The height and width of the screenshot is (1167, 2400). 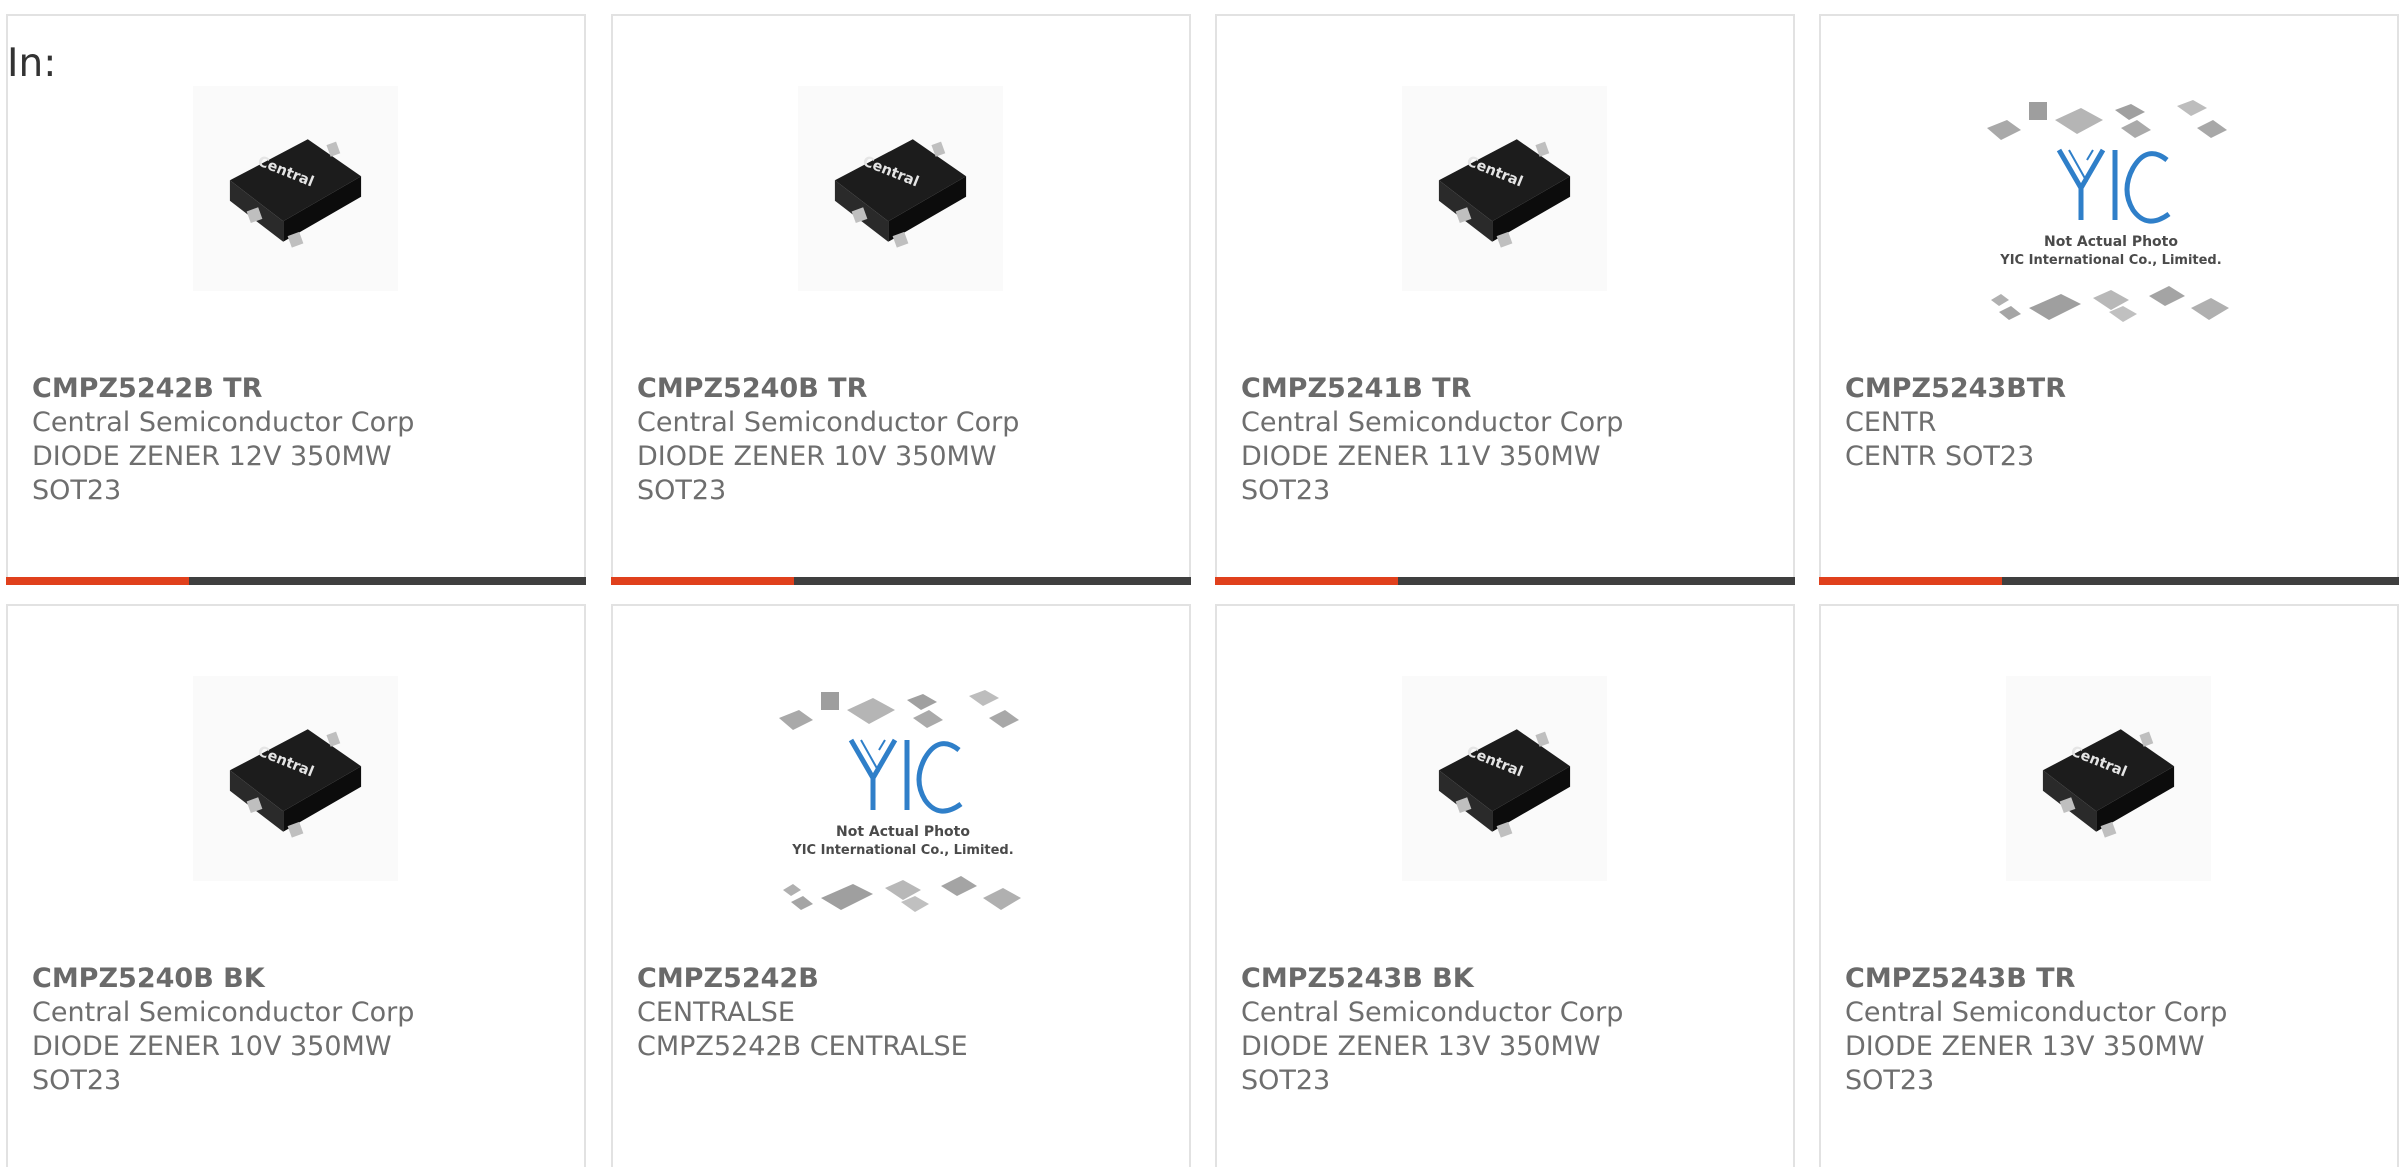 I want to click on in-label: In:, so click(x=32, y=63).